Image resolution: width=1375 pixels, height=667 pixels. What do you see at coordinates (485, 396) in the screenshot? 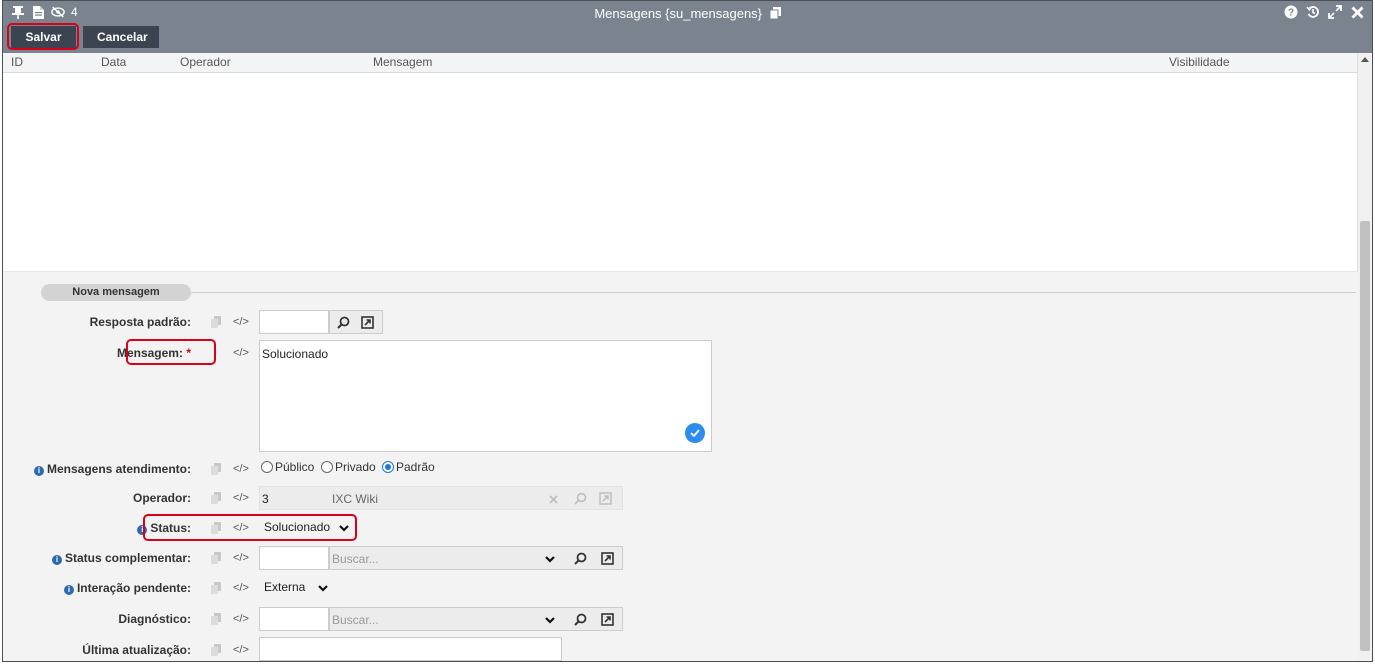
I see `message-textarea: Solucionado` at bounding box center [485, 396].